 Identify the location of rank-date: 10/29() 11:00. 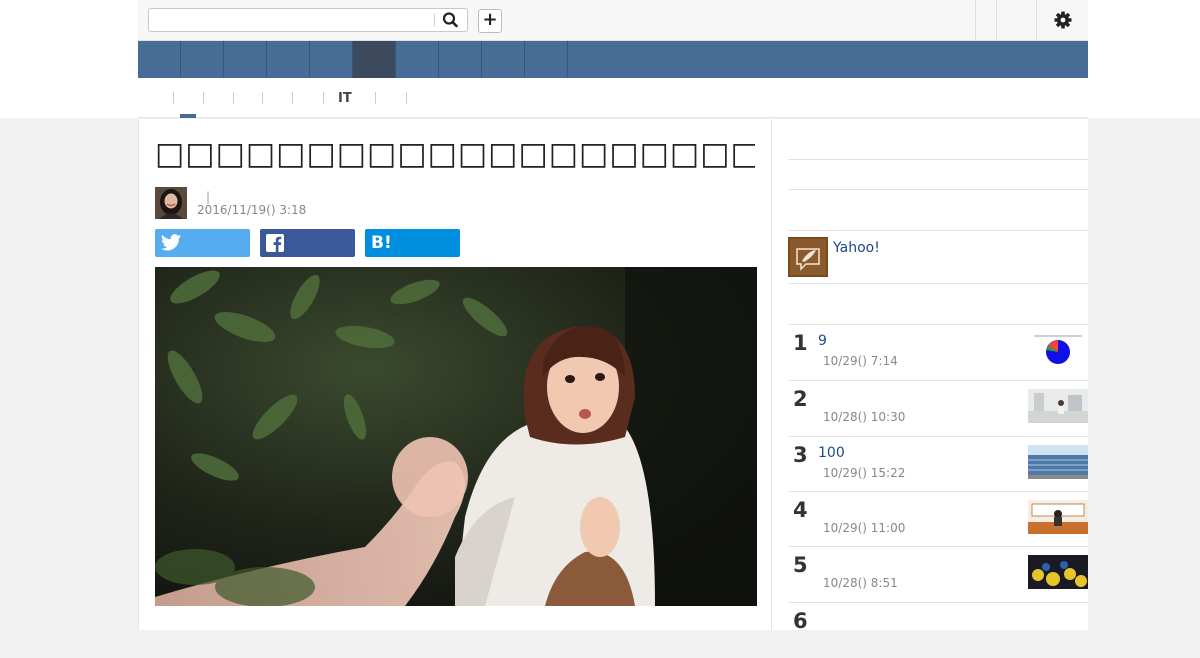
(864, 528).